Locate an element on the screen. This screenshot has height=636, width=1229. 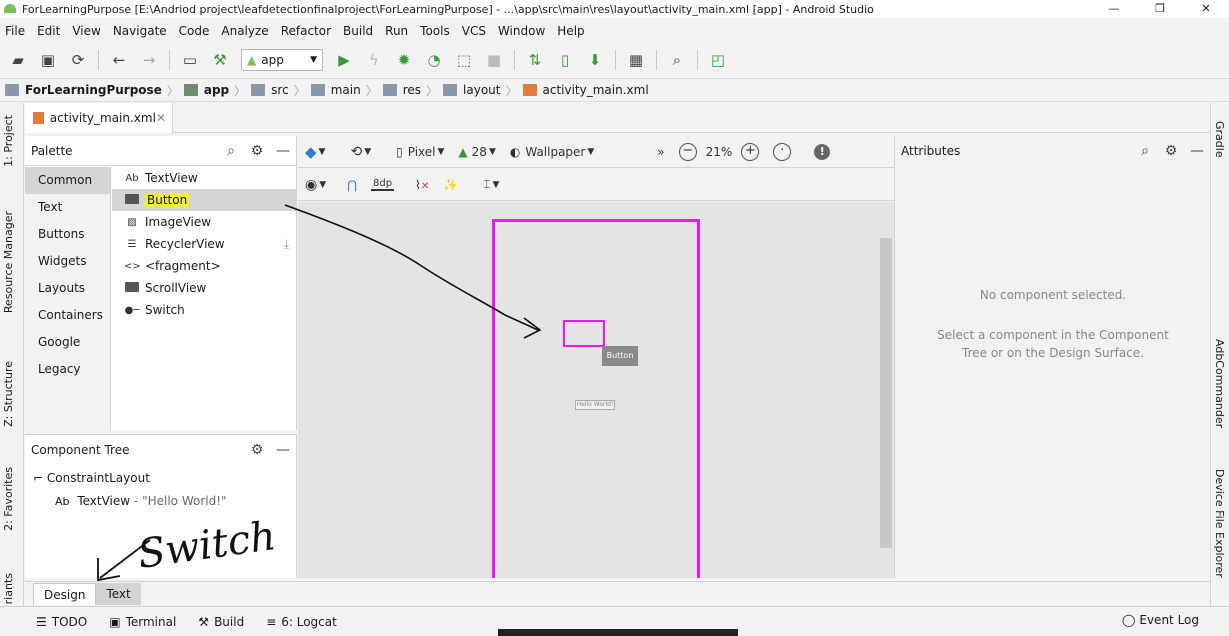
palette-category-google: Google is located at coordinates (67, 342).